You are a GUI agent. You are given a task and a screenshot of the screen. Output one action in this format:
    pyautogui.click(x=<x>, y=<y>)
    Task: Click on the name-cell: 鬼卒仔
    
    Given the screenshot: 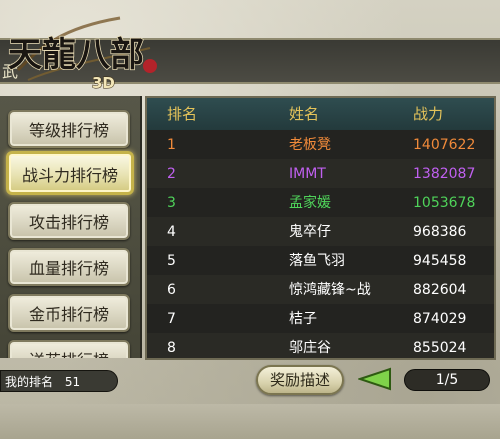 What is the action you would take?
    pyautogui.click(x=310, y=232)
    